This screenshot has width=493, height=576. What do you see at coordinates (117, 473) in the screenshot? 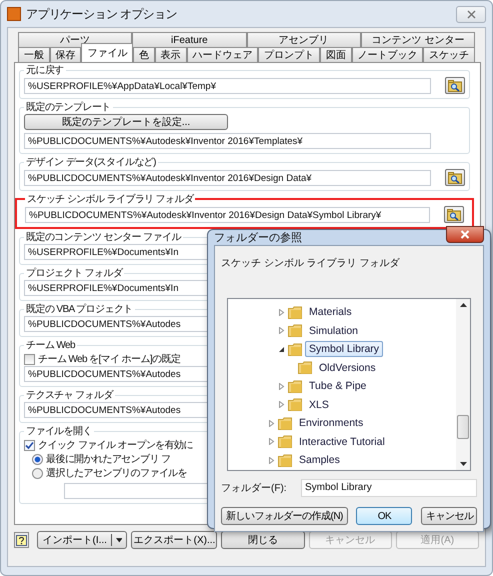
I see `radio-label: 選択したアセンブリのファイルを` at bounding box center [117, 473].